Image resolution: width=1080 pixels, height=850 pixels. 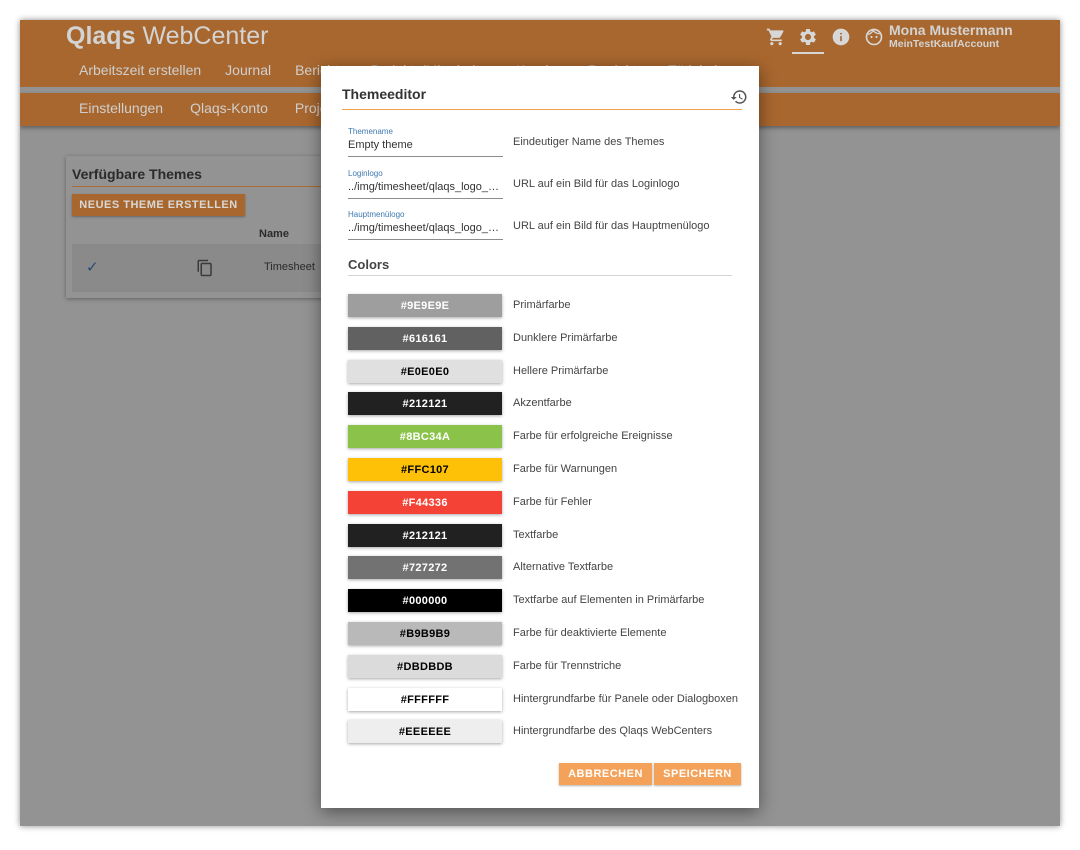 I want to click on color-description: Farbe für erfolgreiche Ereignisse, so click(x=593, y=436).